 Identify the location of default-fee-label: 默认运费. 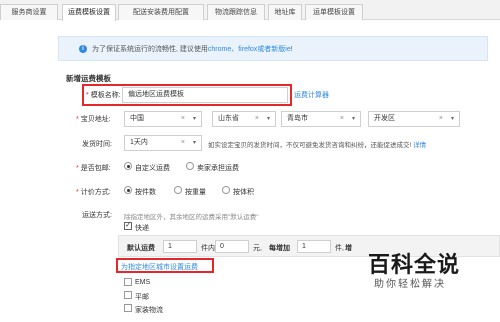
(141, 248).